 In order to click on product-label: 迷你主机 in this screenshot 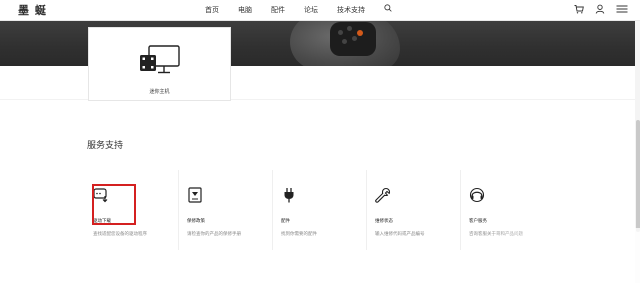, I will do `click(159, 92)`.